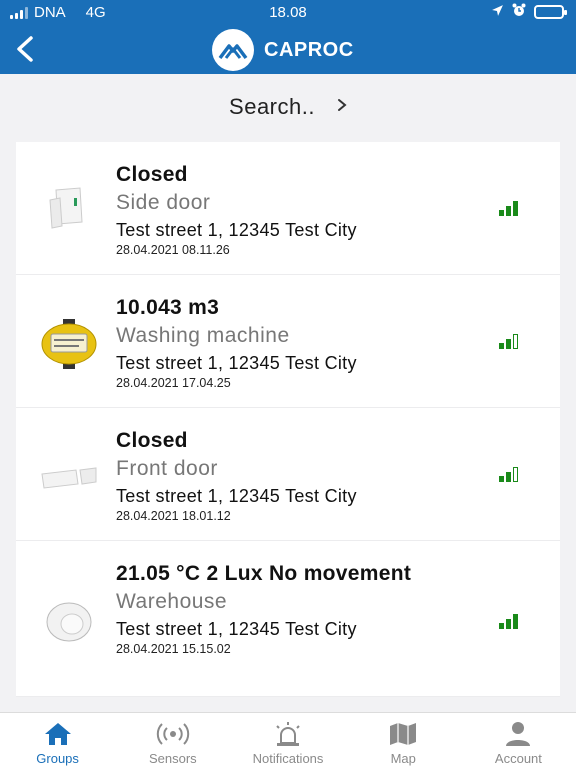 The image size is (576, 768). I want to click on sensors-icon, so click(173, 734).